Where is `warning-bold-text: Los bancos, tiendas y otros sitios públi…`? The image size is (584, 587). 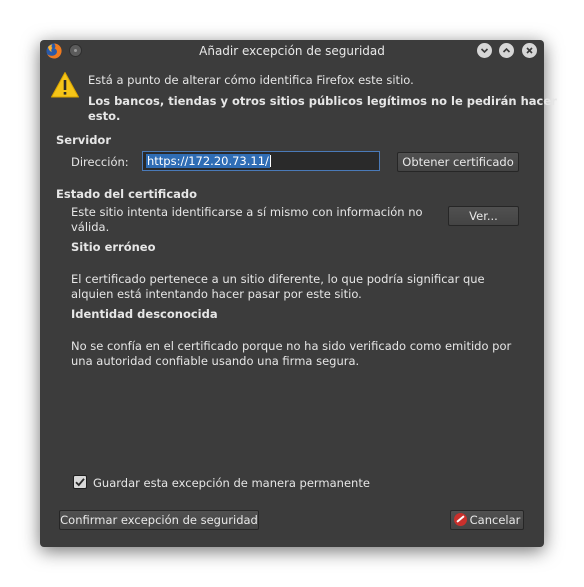
warning-bold-text: Los bancos, tiendas y otros sitios públi… is located at coordinates (322, 101).